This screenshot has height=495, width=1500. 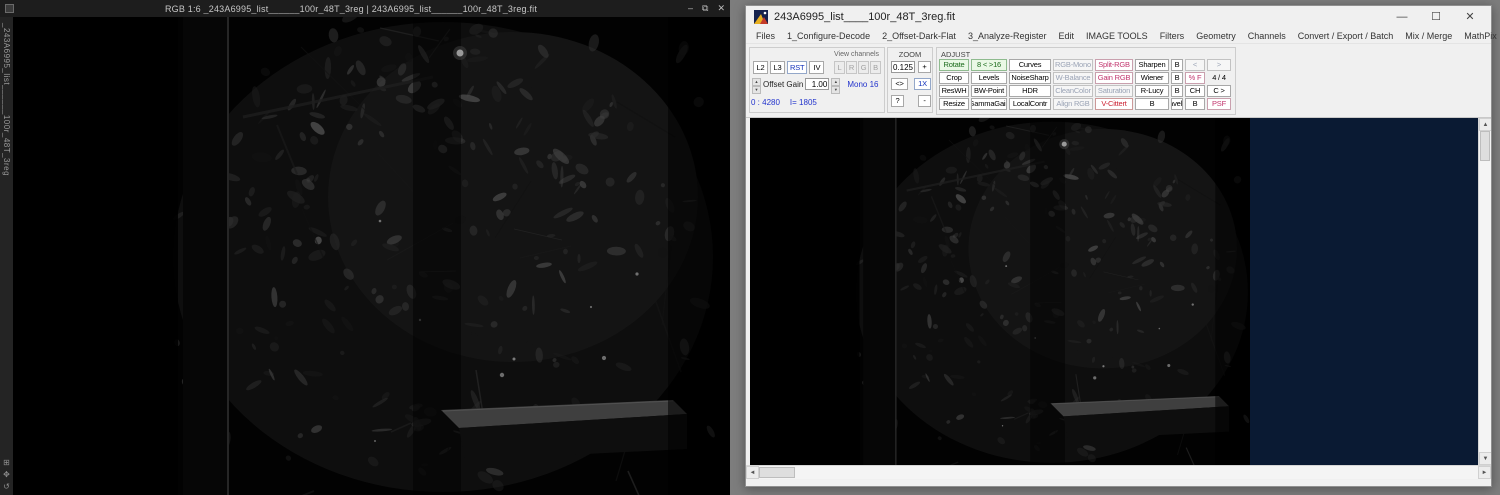 What do you see at coordinates (839, 67) in the screenshot?
I see `channel-button-l: L` at bounding box center [839, 67].